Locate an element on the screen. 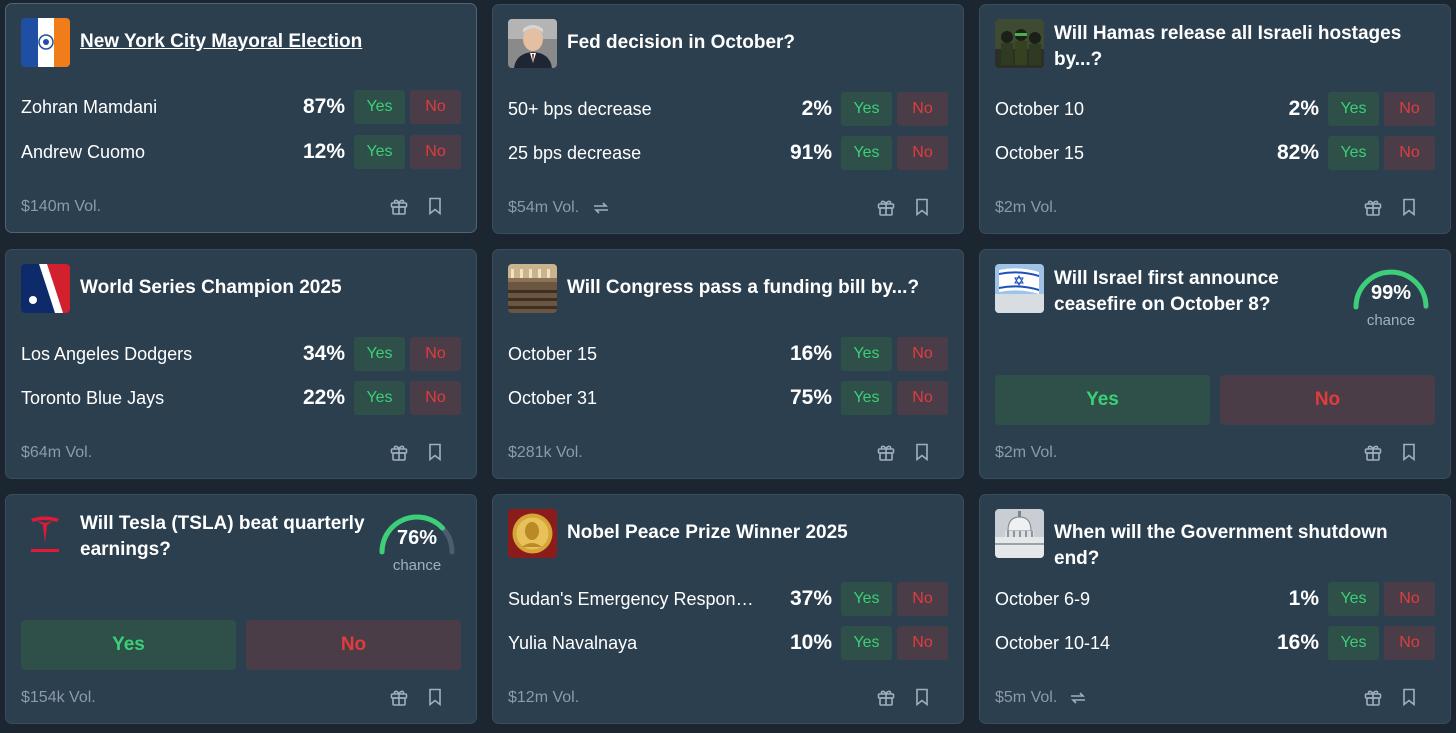 The width and height of the screenshot is (1456, 733). outcome-percent: 10% is located at coordinates (810, 642).